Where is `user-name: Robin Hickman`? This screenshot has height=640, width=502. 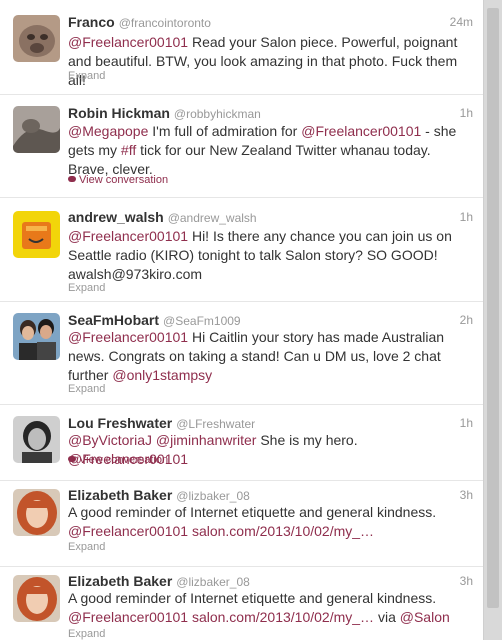 user-name: Robin Hickman is located at coordinates (119, 113).